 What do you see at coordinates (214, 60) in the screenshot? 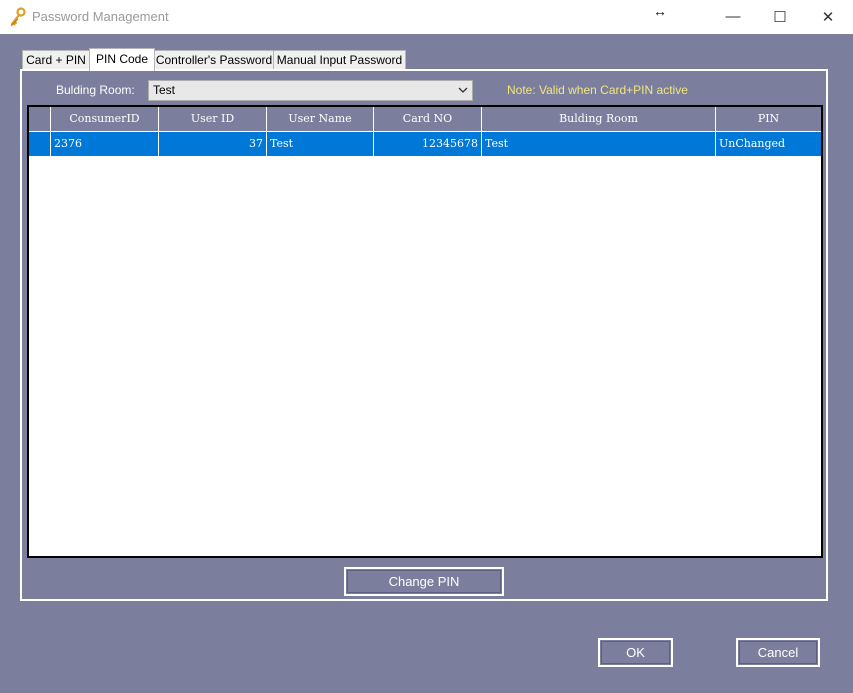
I see `tab-controllers-password: Controller's Password` at bounding box center [214, 60].